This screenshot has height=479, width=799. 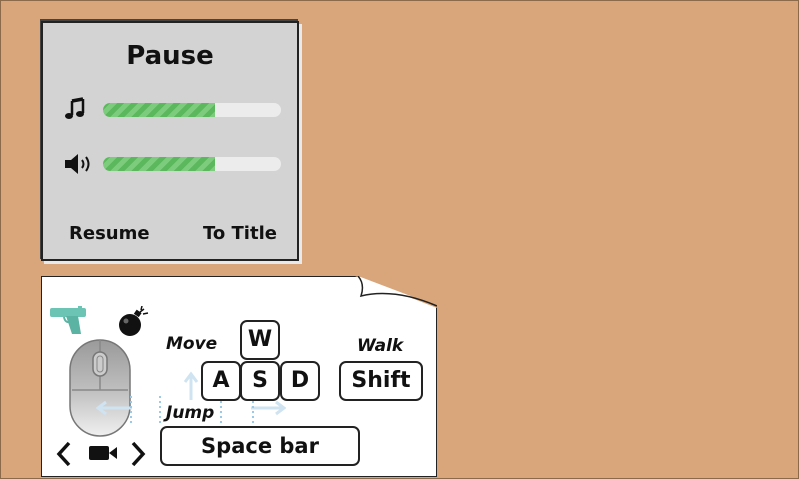 What do you see at coordinates (170, 56) in the screenshot?
I see `pause-title: Pause` at bounding box center [170, 56].